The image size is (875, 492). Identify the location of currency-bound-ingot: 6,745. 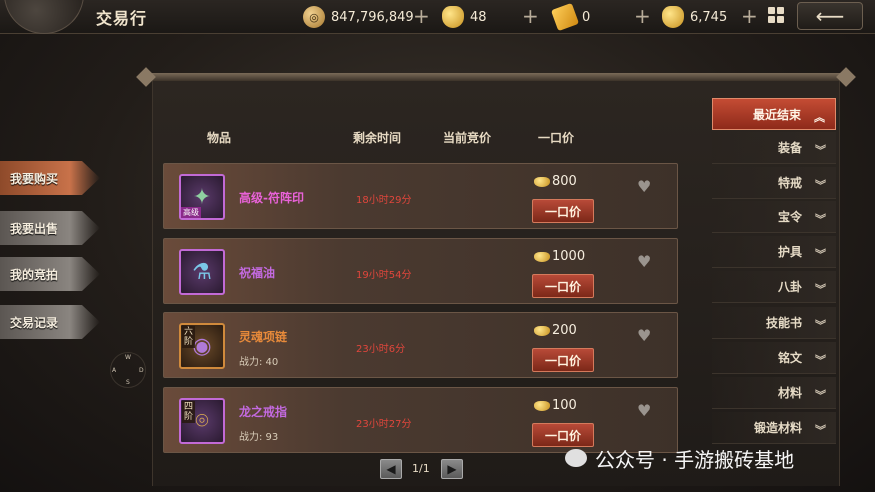
(694, 17).